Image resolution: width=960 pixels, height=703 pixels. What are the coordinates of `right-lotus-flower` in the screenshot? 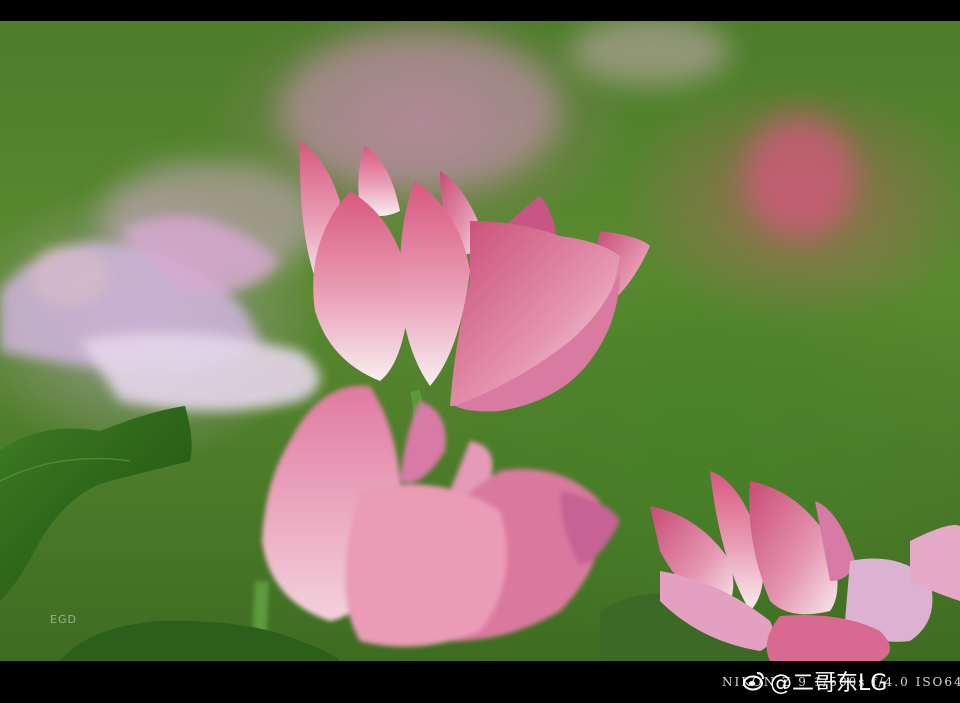 It's located at (780, 566).